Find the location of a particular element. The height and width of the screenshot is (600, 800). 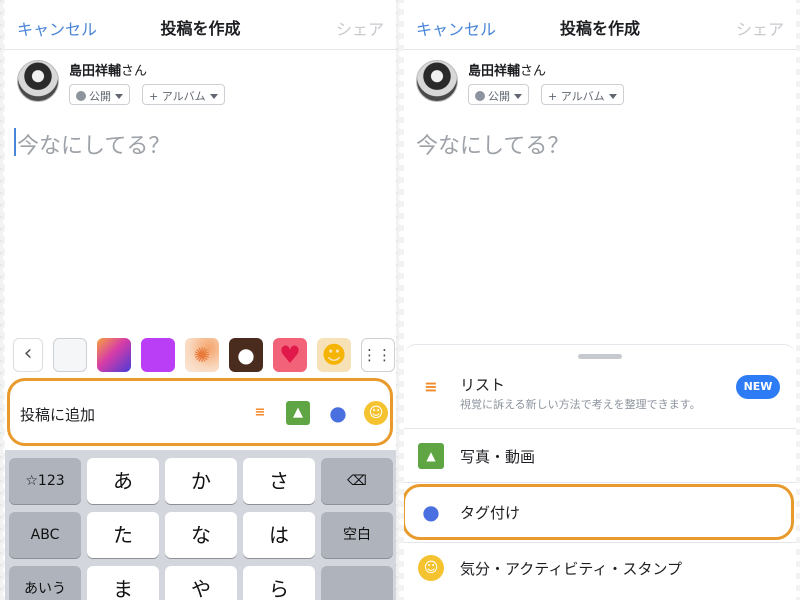

swatch-leaf: ✺ is located at coordinates (202, 355).